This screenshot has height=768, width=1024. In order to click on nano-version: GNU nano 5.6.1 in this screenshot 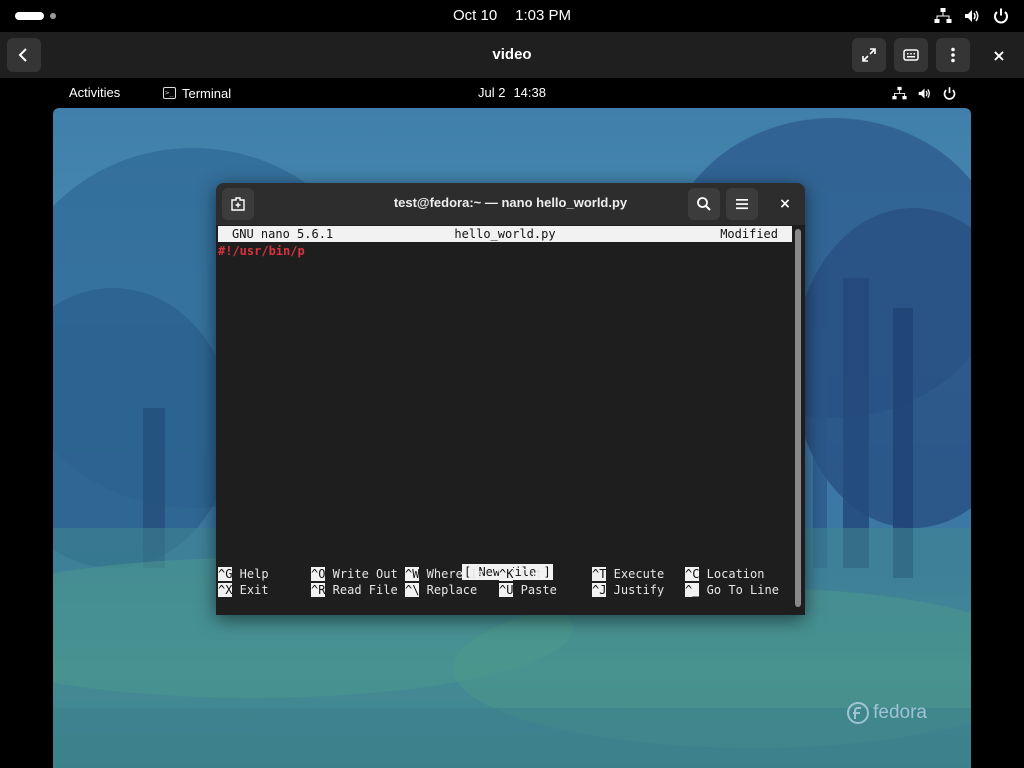, I will do `click(283, 234)`.